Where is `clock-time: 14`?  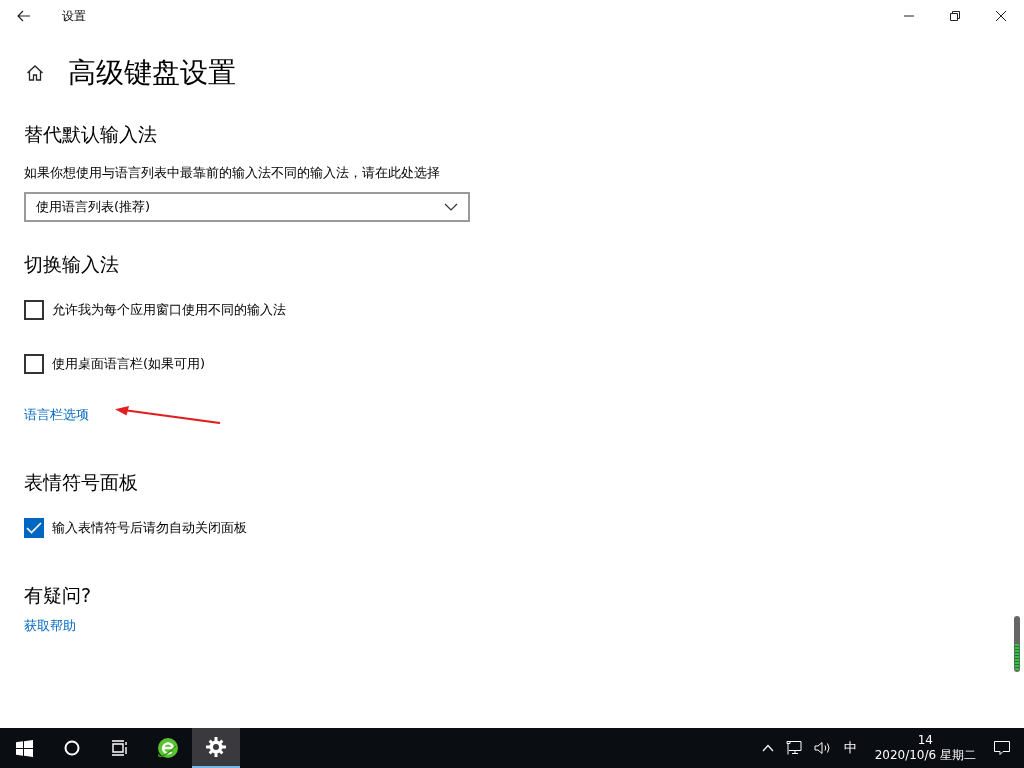
clock-time: 14 is located at coordinates (925, 740).